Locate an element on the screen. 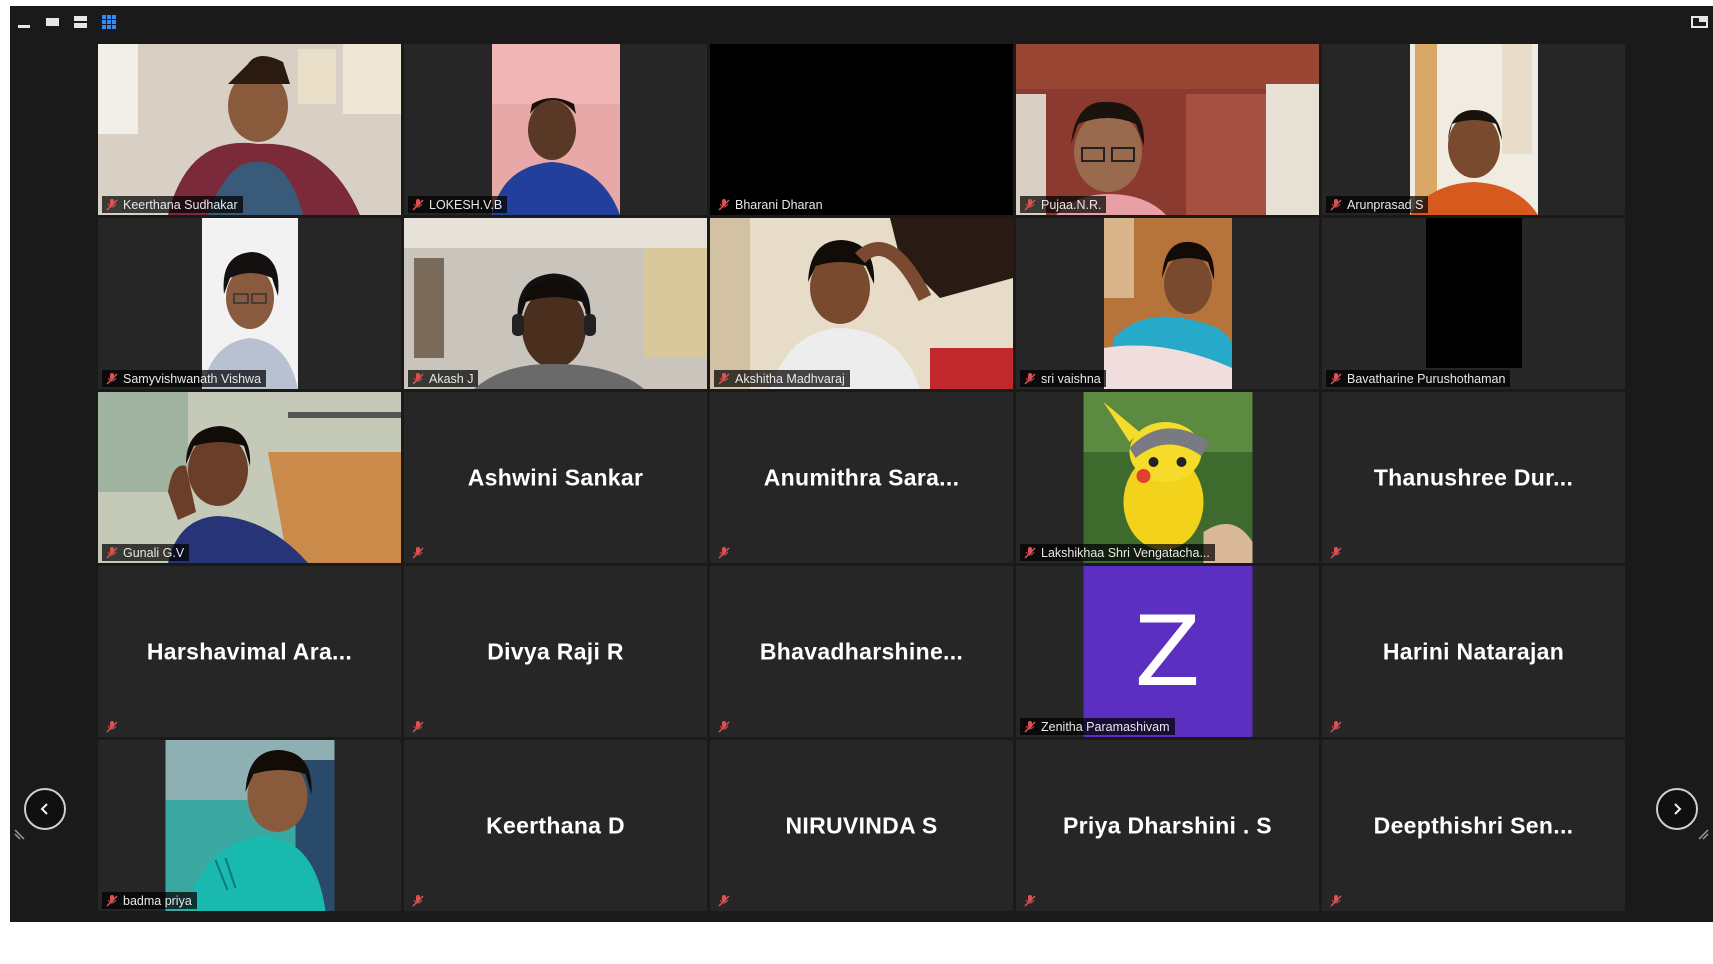  participant-tile: Samyvishwanath Vishwa is located at coordinates (249, 303).